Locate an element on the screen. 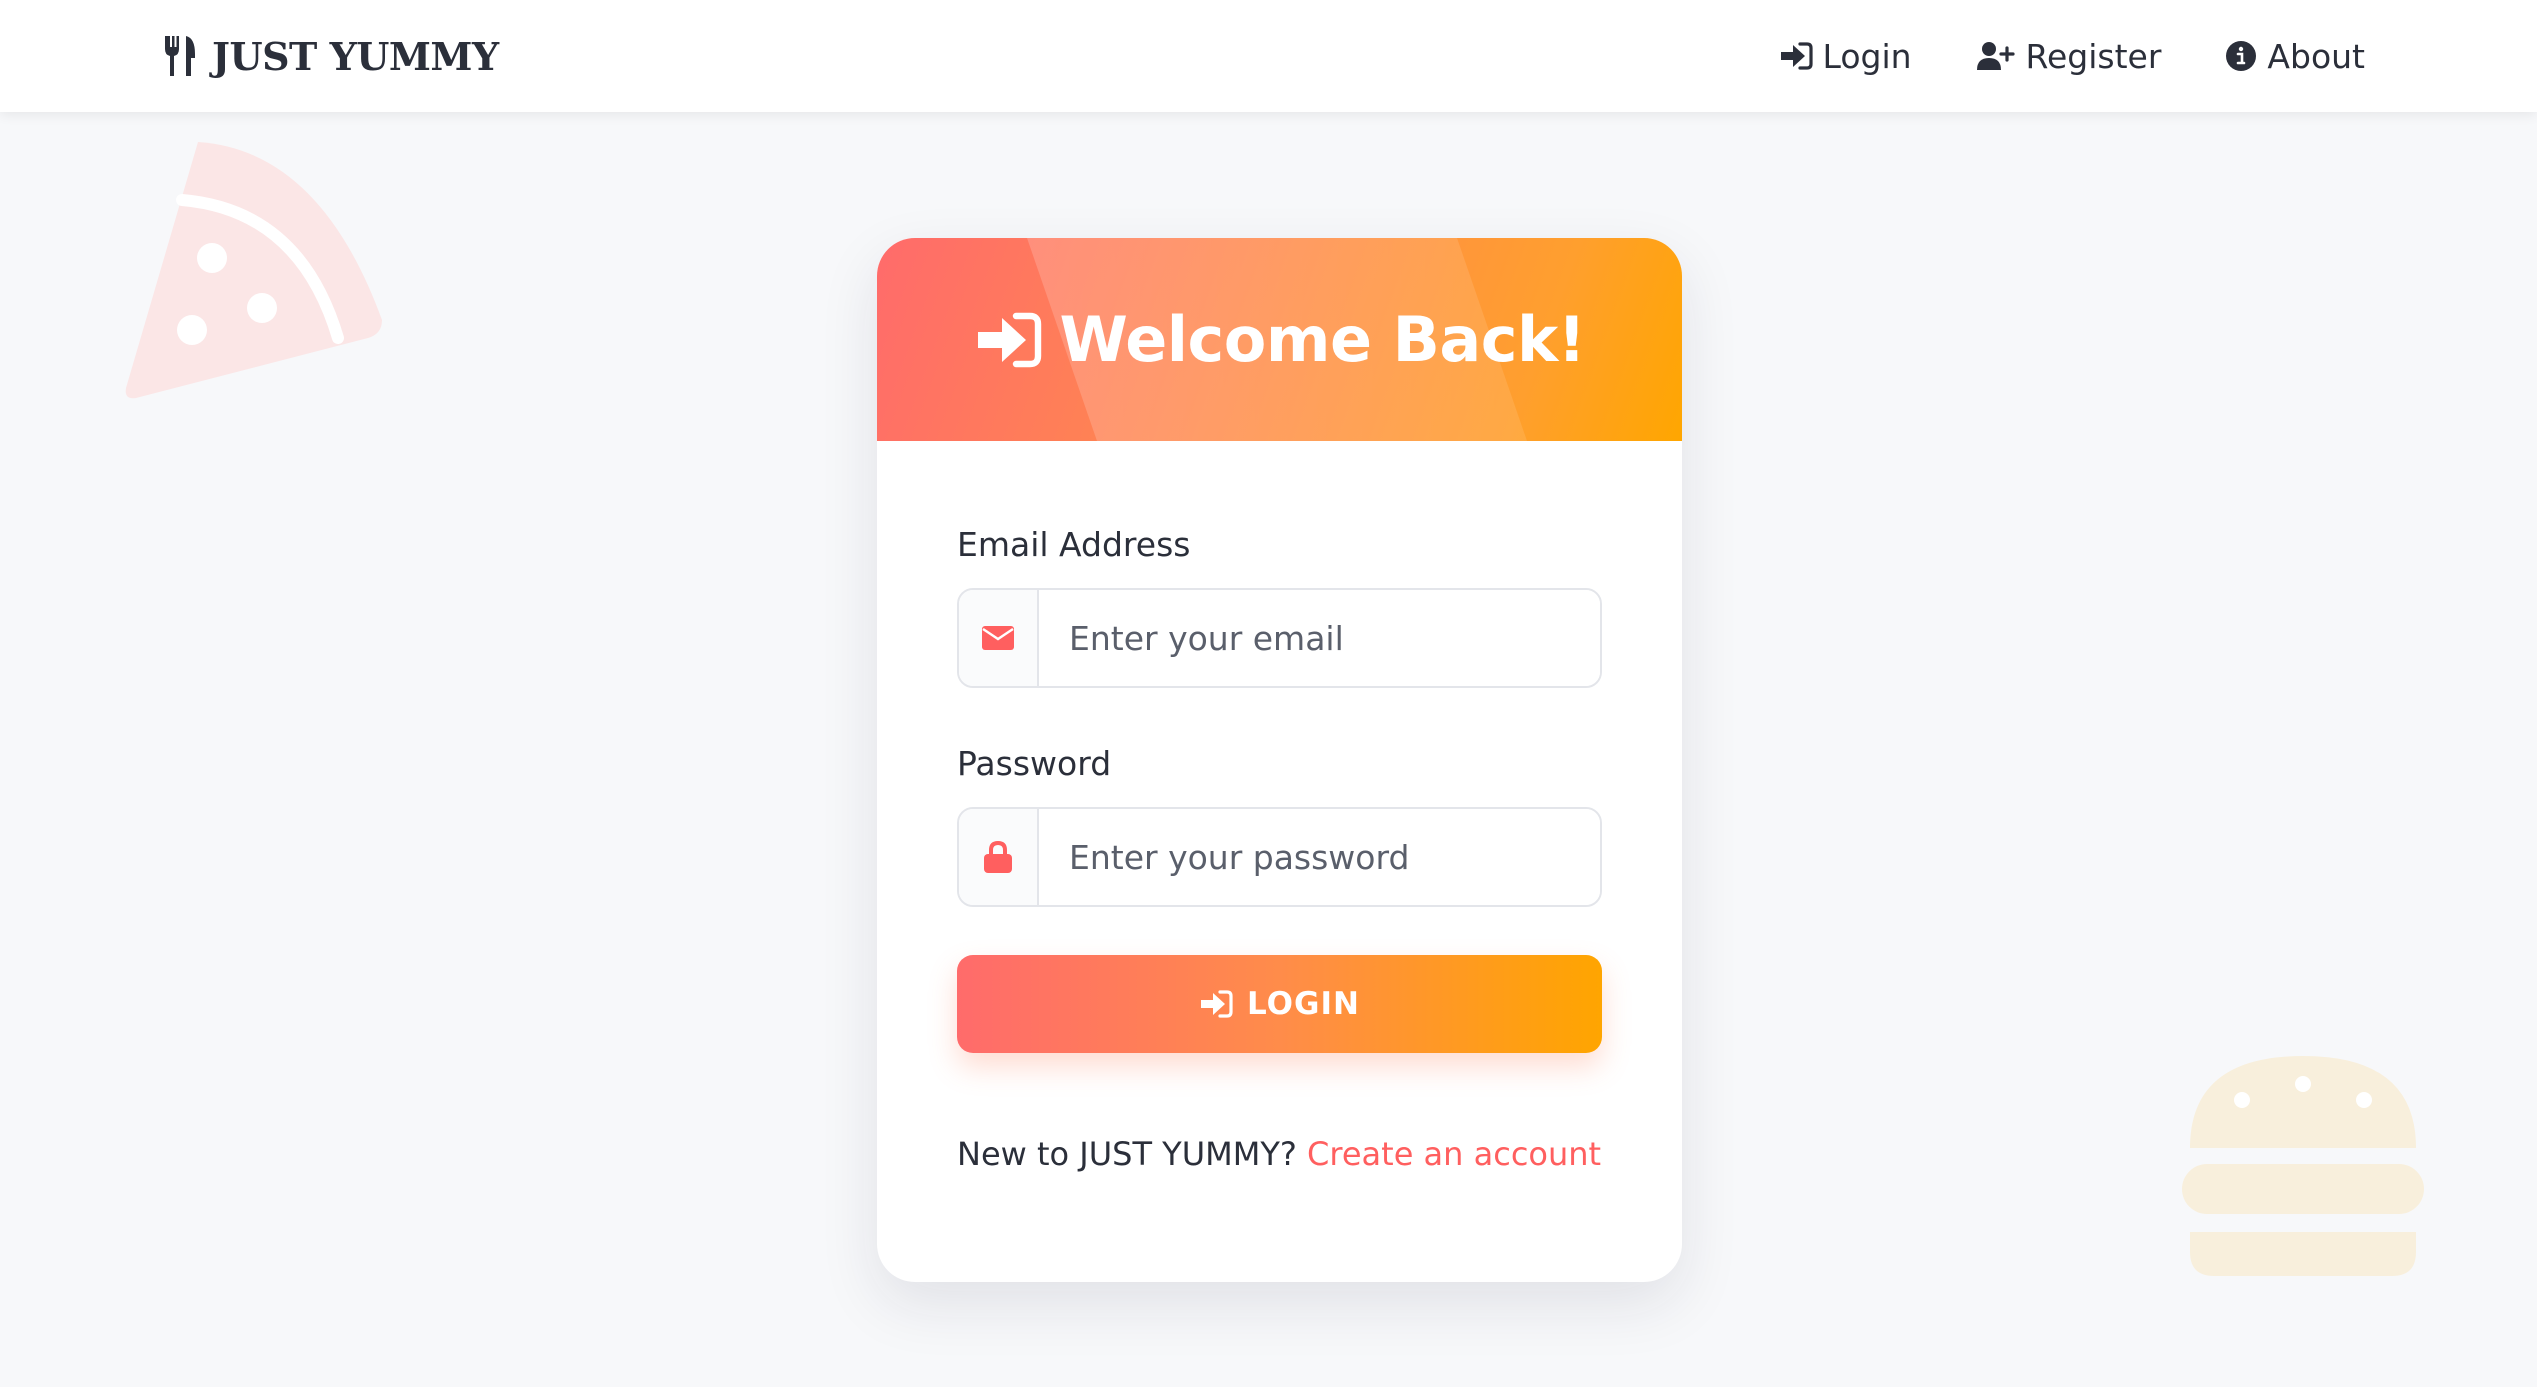  navbar: JUST YUMMY Login Register About is located at coordinates (1268, 56).